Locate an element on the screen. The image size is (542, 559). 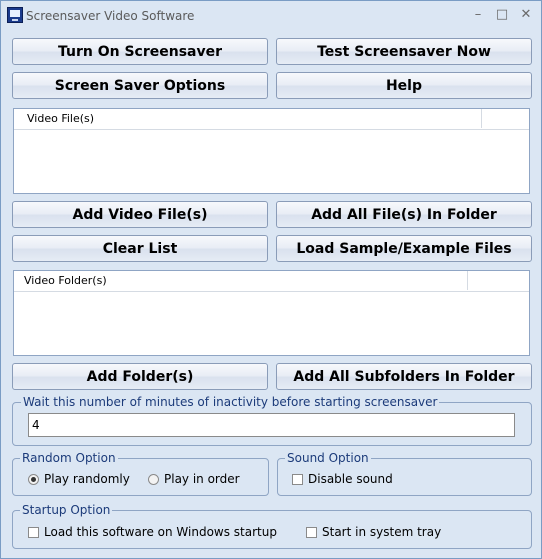
play-in-order-radio is located at coordinates (153, 479).